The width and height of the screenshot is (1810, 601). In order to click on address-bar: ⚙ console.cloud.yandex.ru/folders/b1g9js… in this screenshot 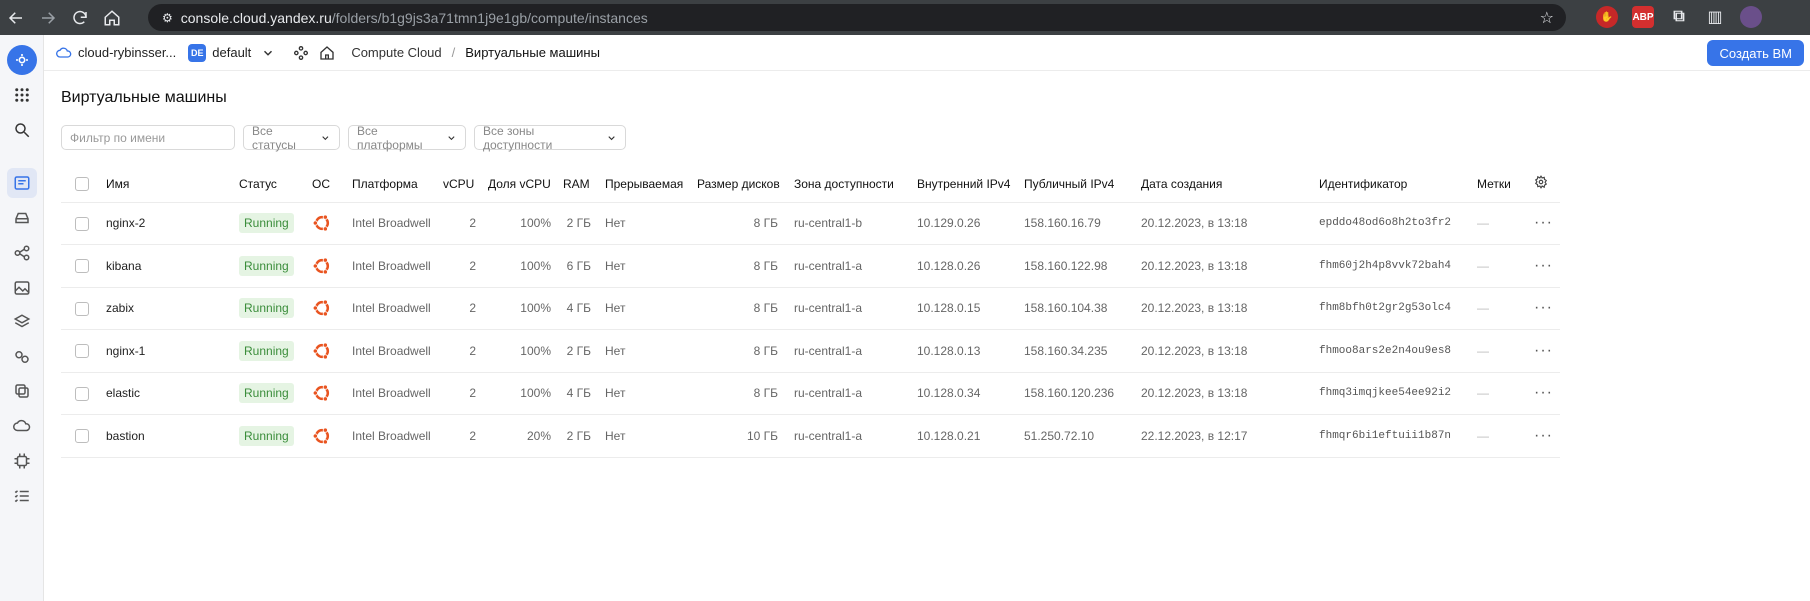, I will do `click(857, 17)`.